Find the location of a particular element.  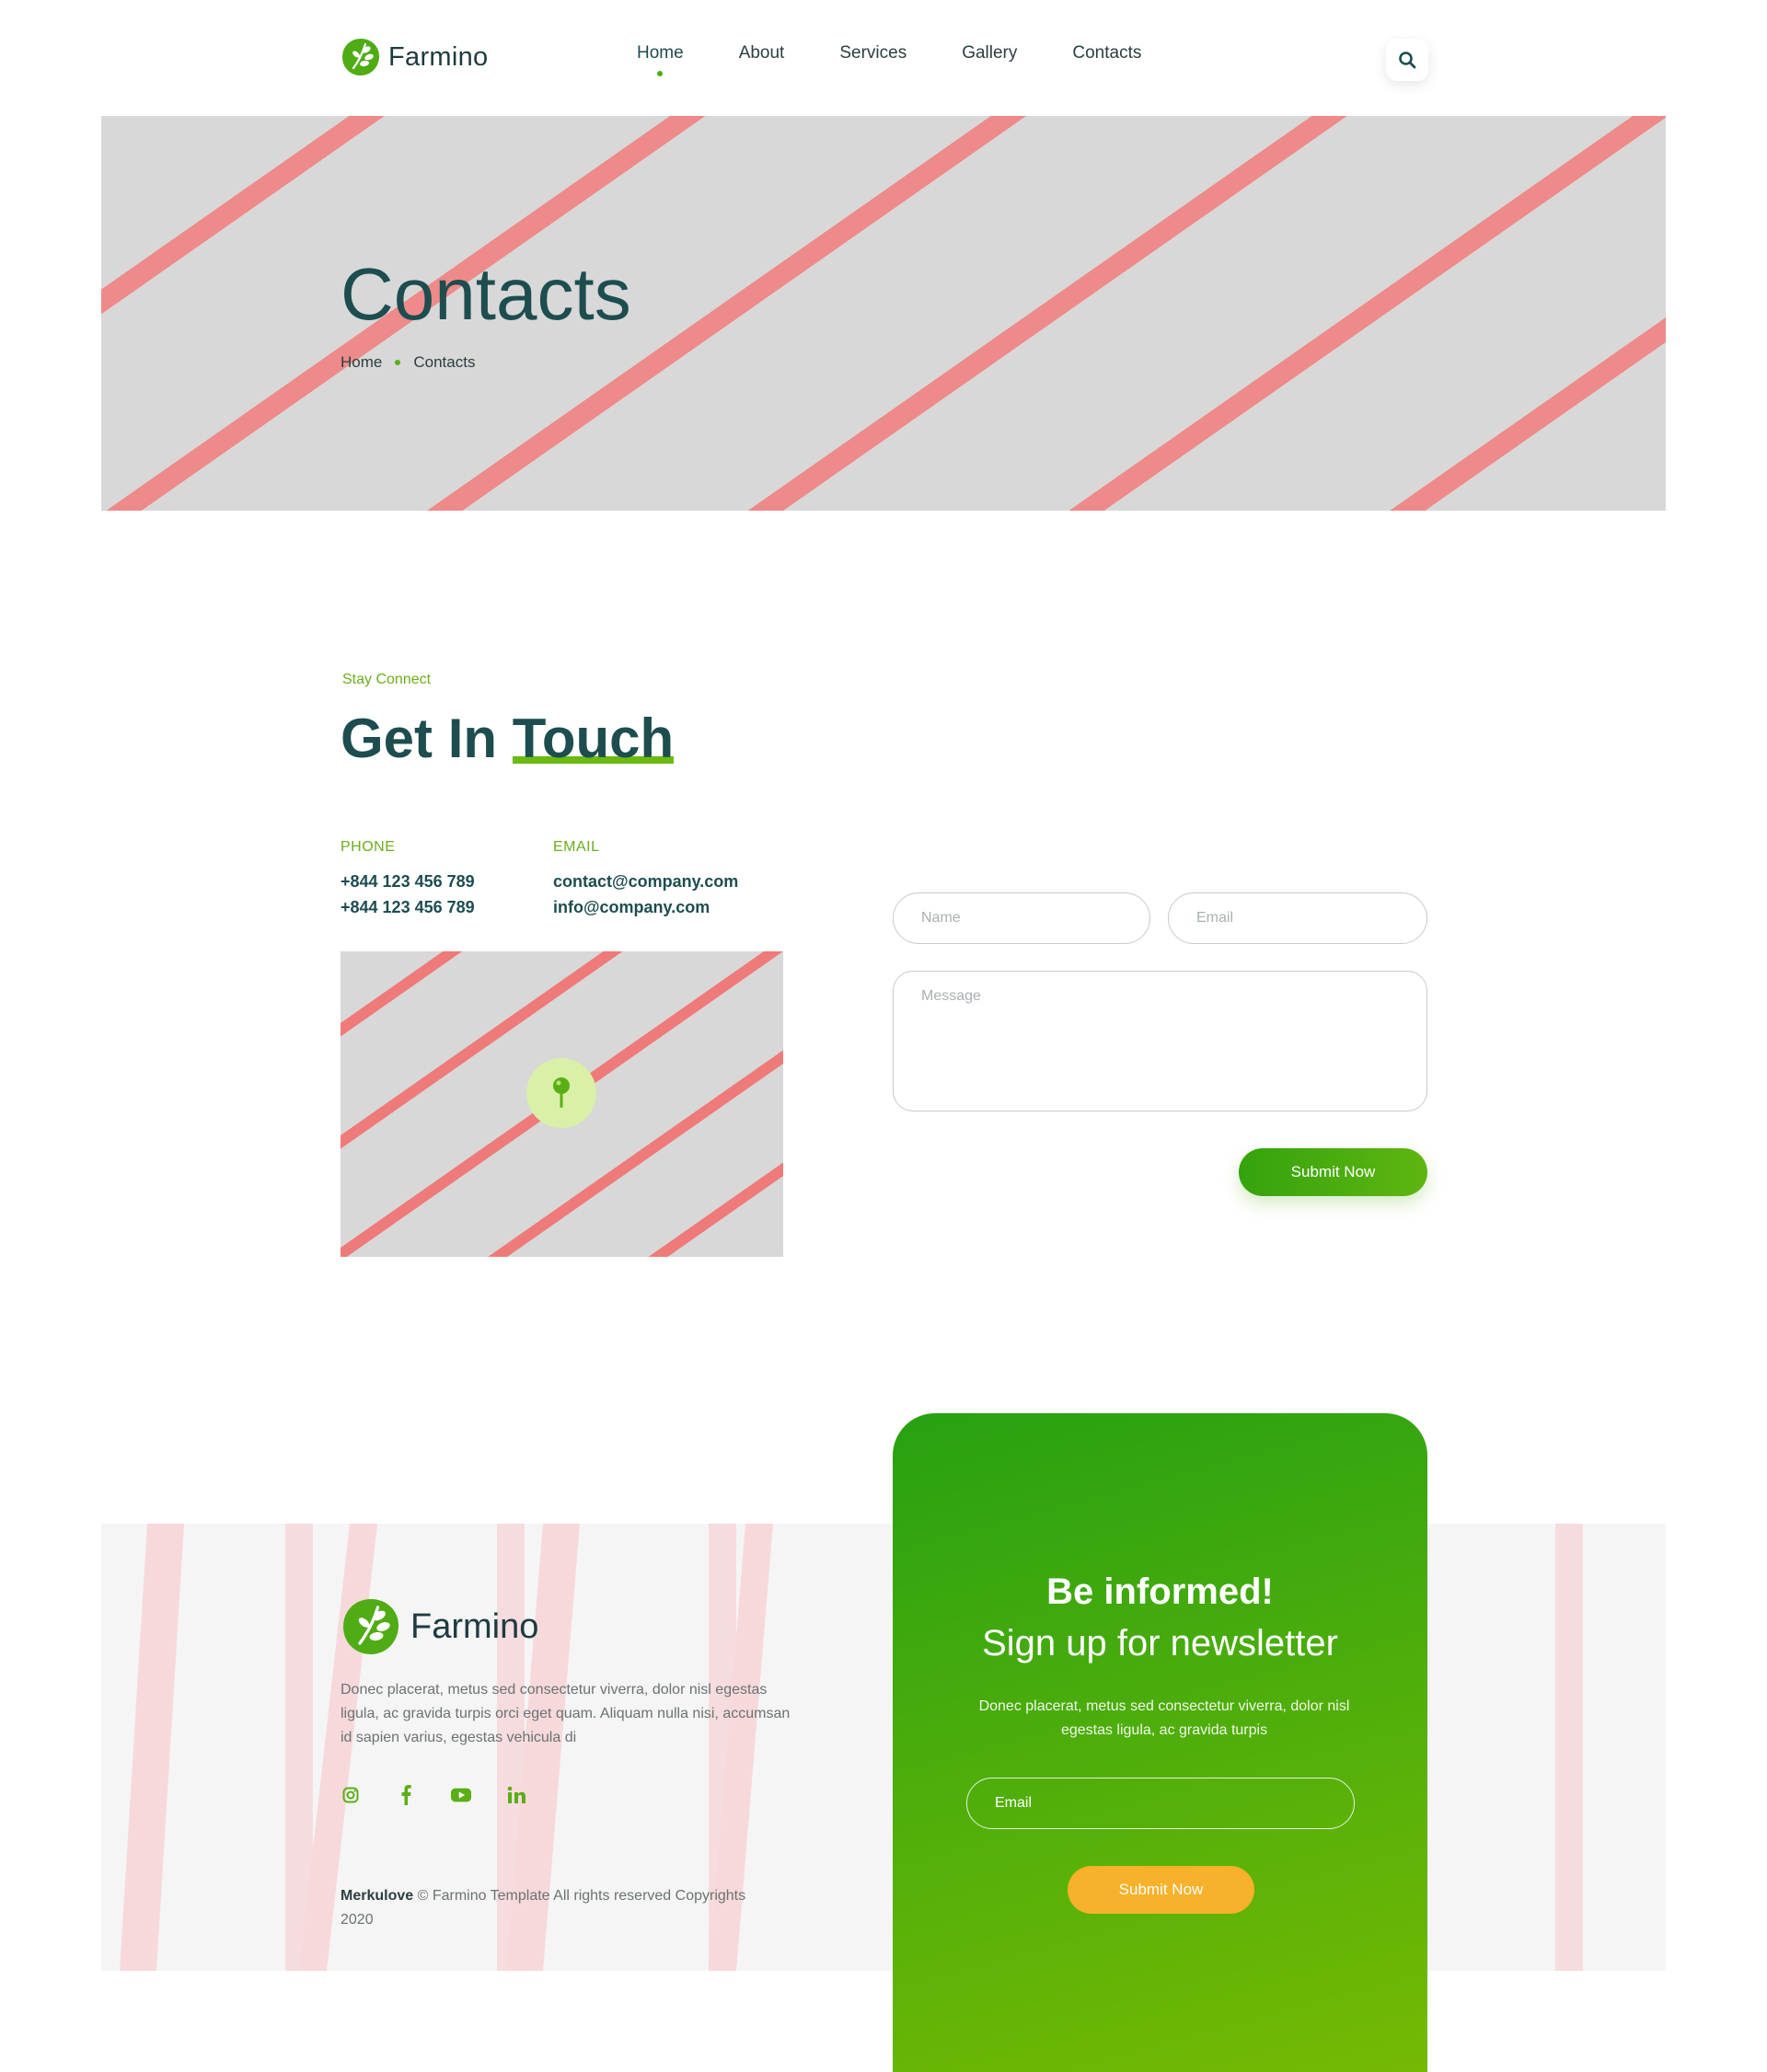

nav-item-contacts: Contacts is located at coordinates (1106, 53).